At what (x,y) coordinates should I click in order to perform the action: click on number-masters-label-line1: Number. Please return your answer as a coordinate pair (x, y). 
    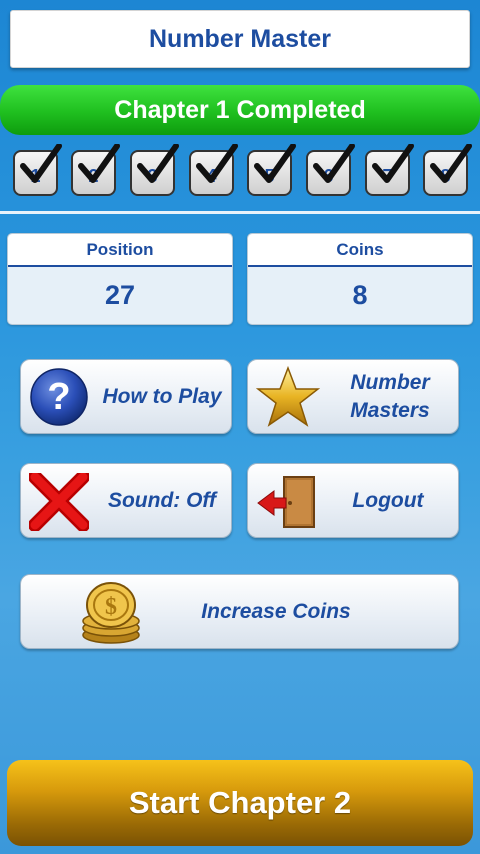
    Looking at the image, I should click on (390, 382).